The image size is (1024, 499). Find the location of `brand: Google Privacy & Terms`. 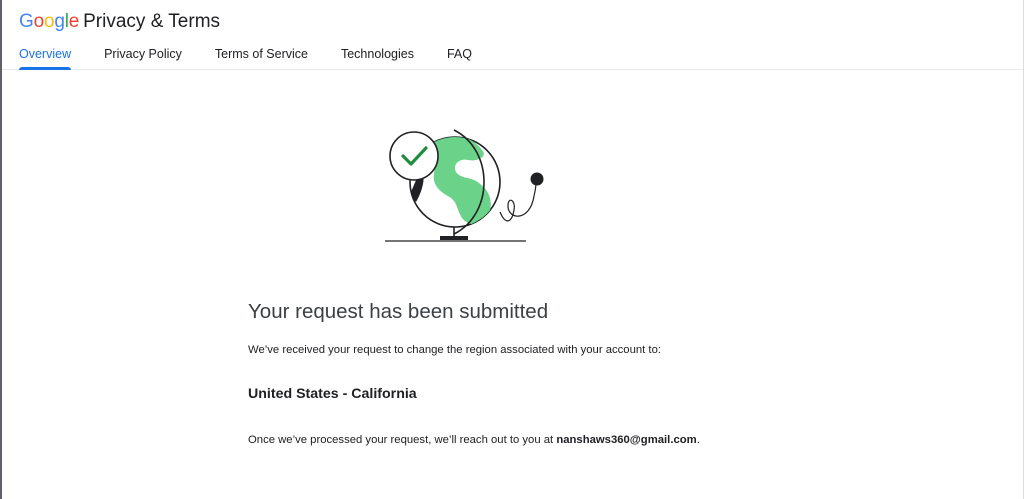

brand: Google Privacy & Terms is located at coordinates (119, 22).